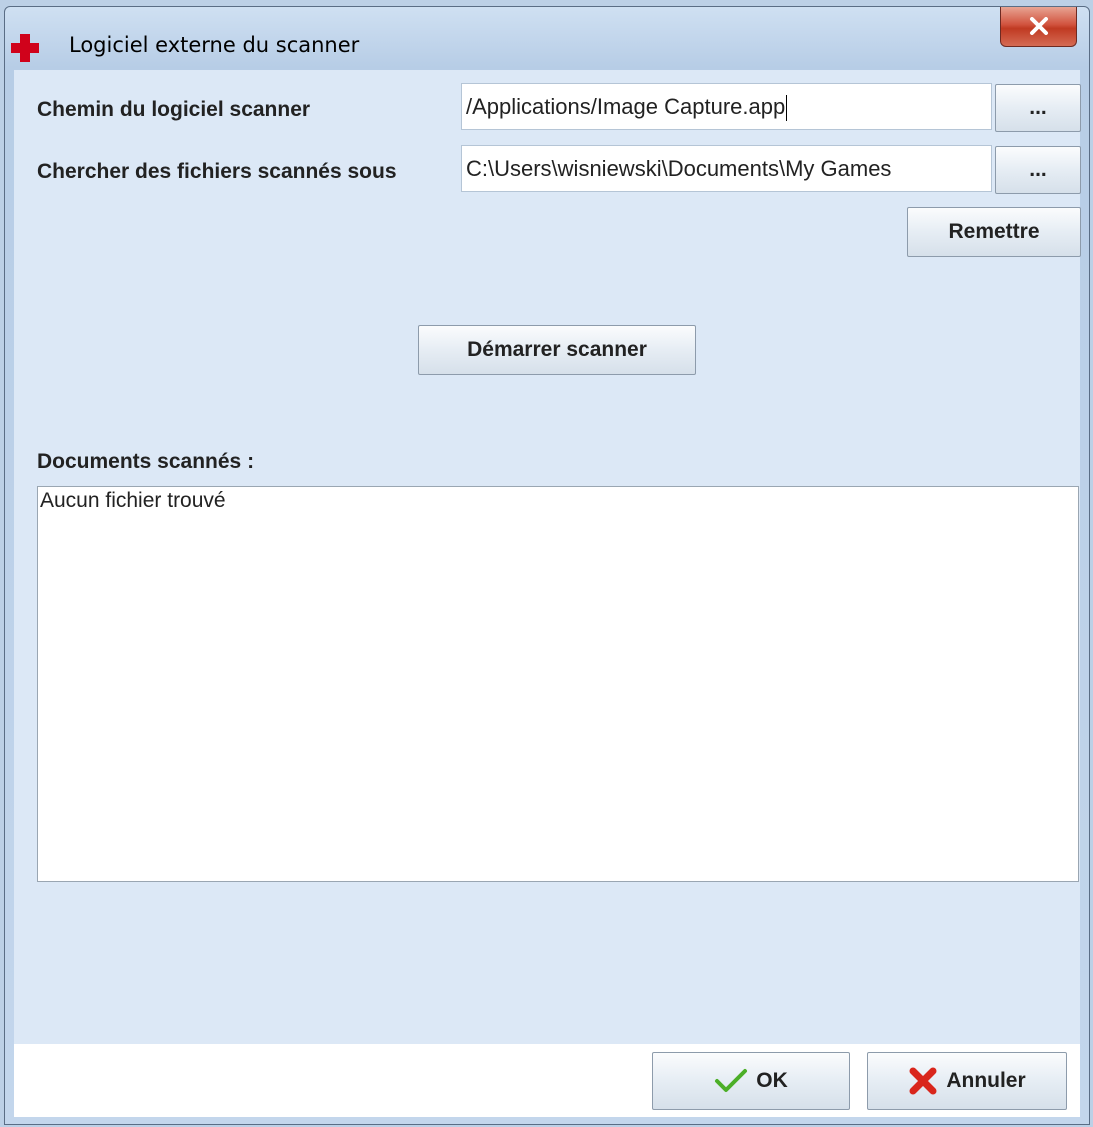 Image resolution: width=1093 pixels, height=1127 pixels. Describe the element at coordinates (557, 350) in the screenshot. I see `start-scanner-button: Démarrer scanner` at that location.